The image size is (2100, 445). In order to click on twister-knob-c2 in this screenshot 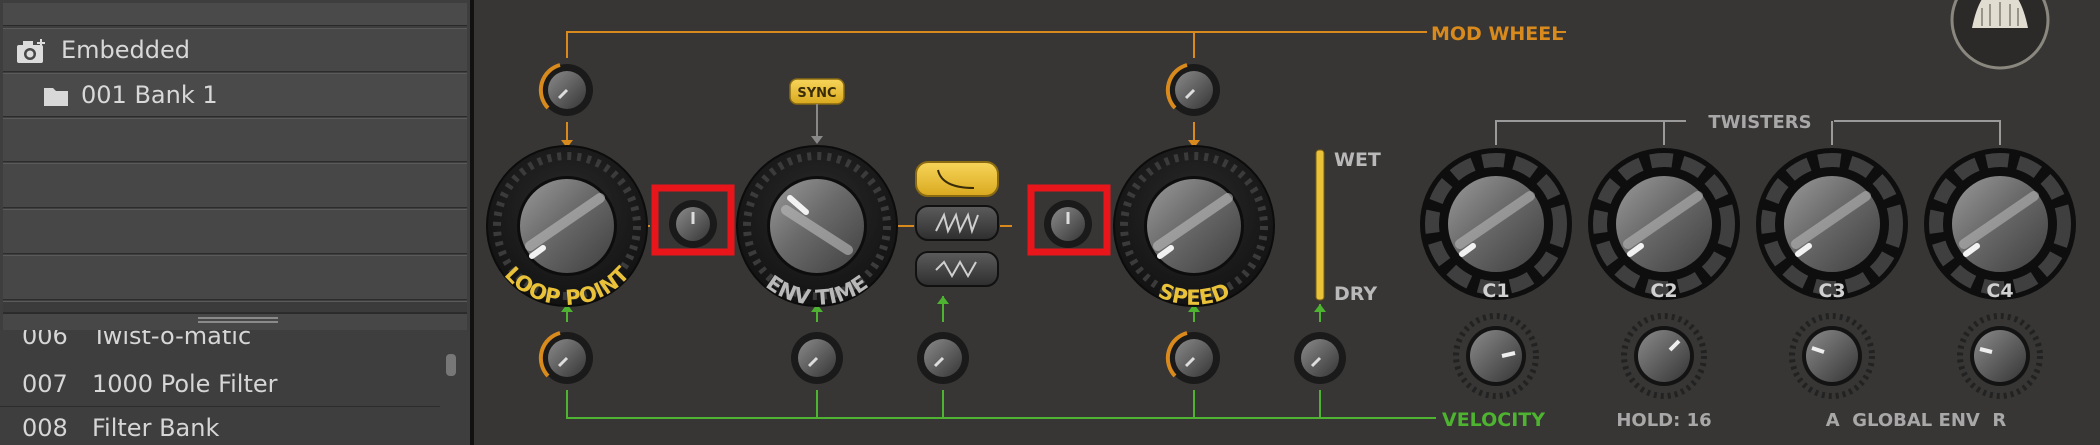, I will do `click(1664, 224)`.